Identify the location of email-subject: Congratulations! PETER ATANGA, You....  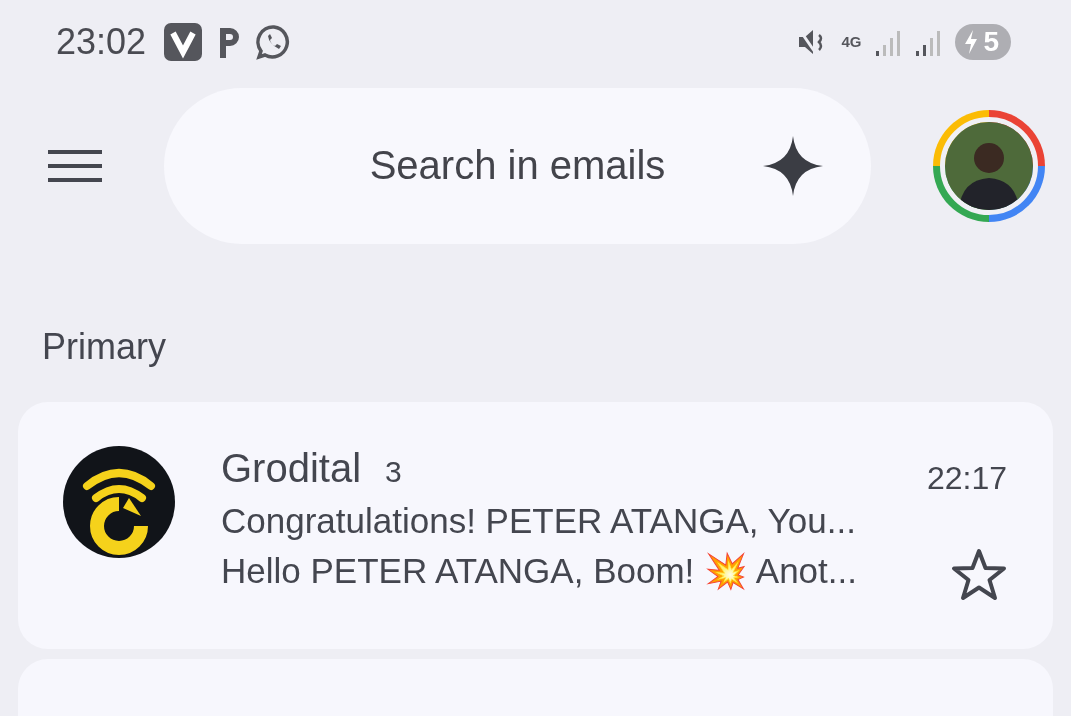
(539, 520).